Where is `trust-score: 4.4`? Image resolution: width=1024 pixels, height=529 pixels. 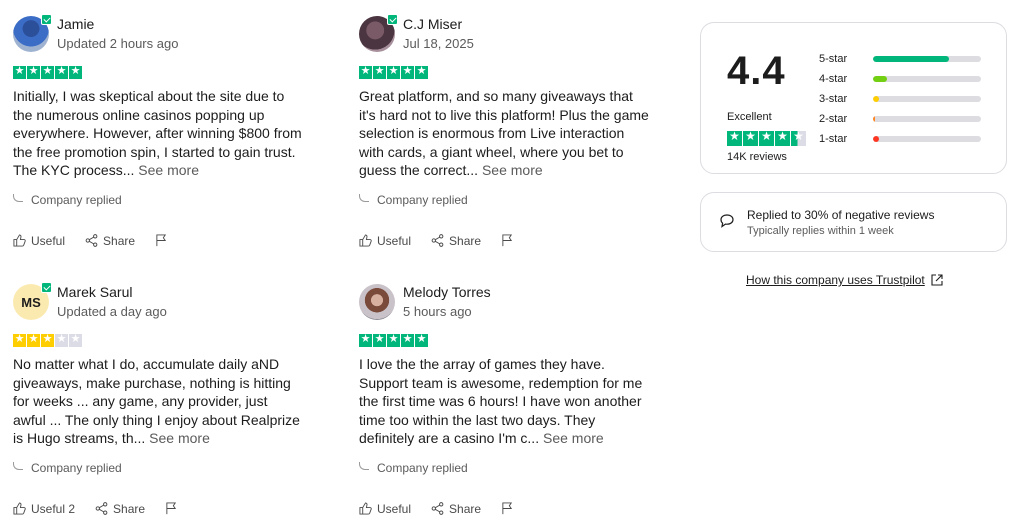
trust-score: 4.4 is located at coordinates (756, 71).